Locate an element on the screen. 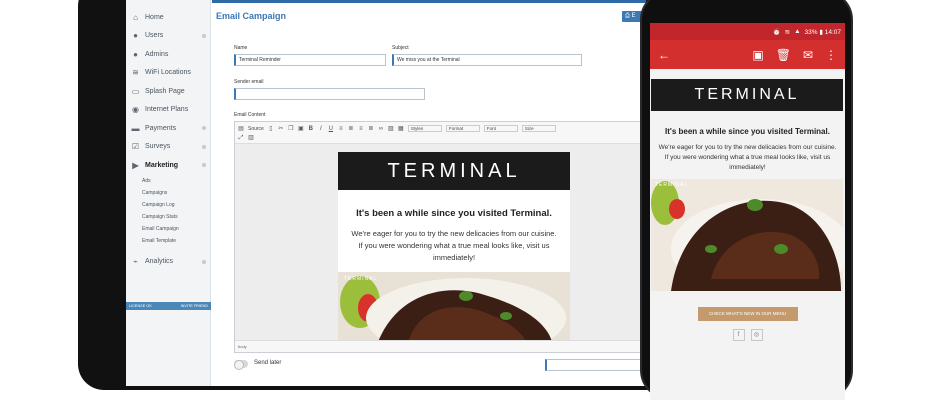 The width and height of the screenshot is (940, 400). phone-status-bar: ⏰ ≋ ▲ 33% ▮ 14:07 is located at coordinates (747, 31).